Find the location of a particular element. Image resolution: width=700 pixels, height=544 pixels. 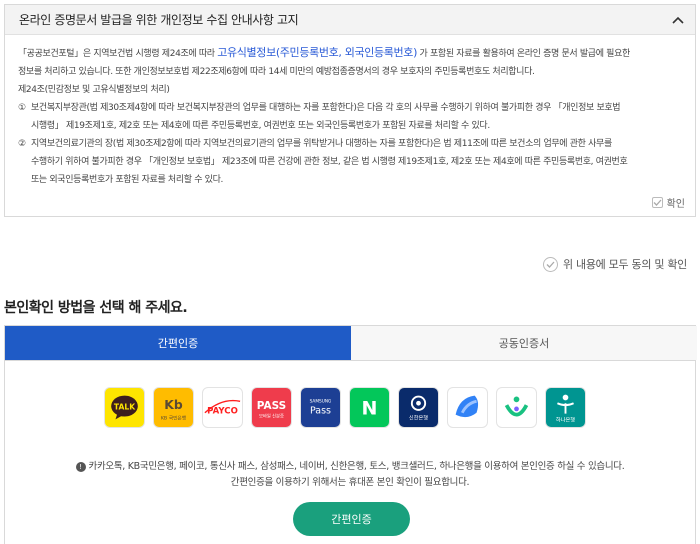

naver-icon: N is located at coordinates (369, 407).